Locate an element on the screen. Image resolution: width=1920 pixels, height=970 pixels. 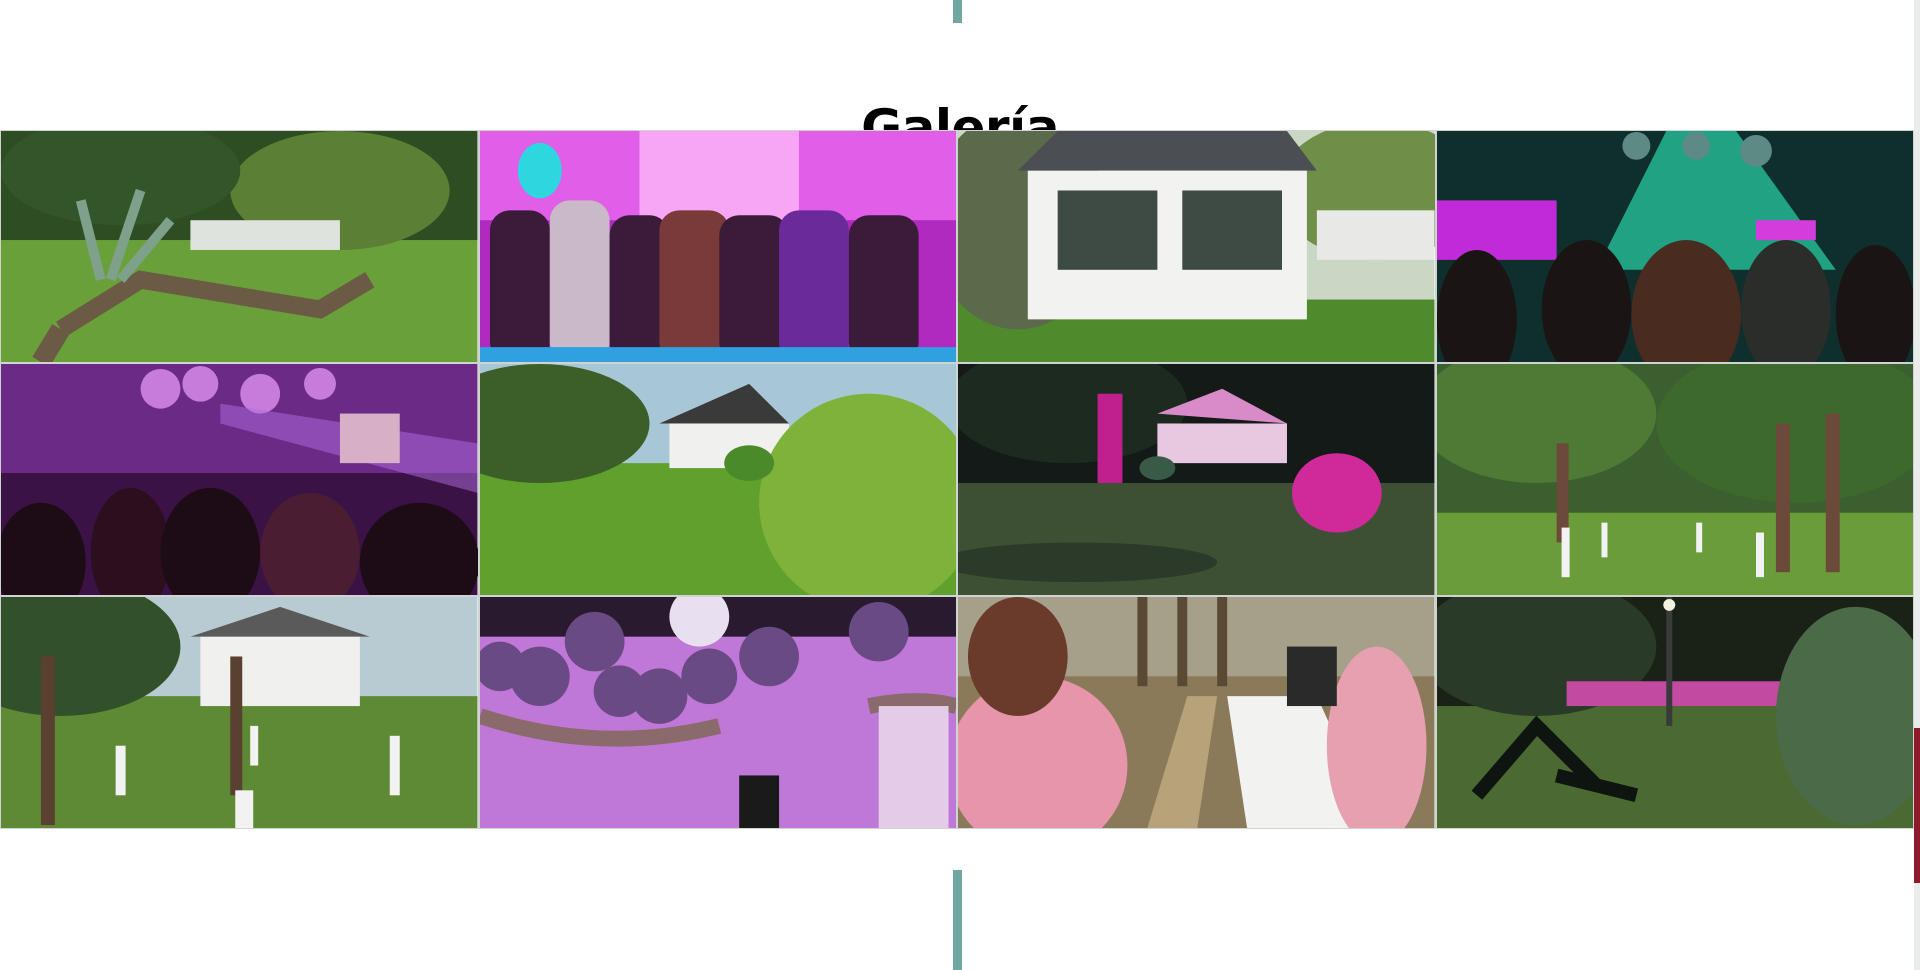
tree-path-photo is located at coordinates (239, 712).